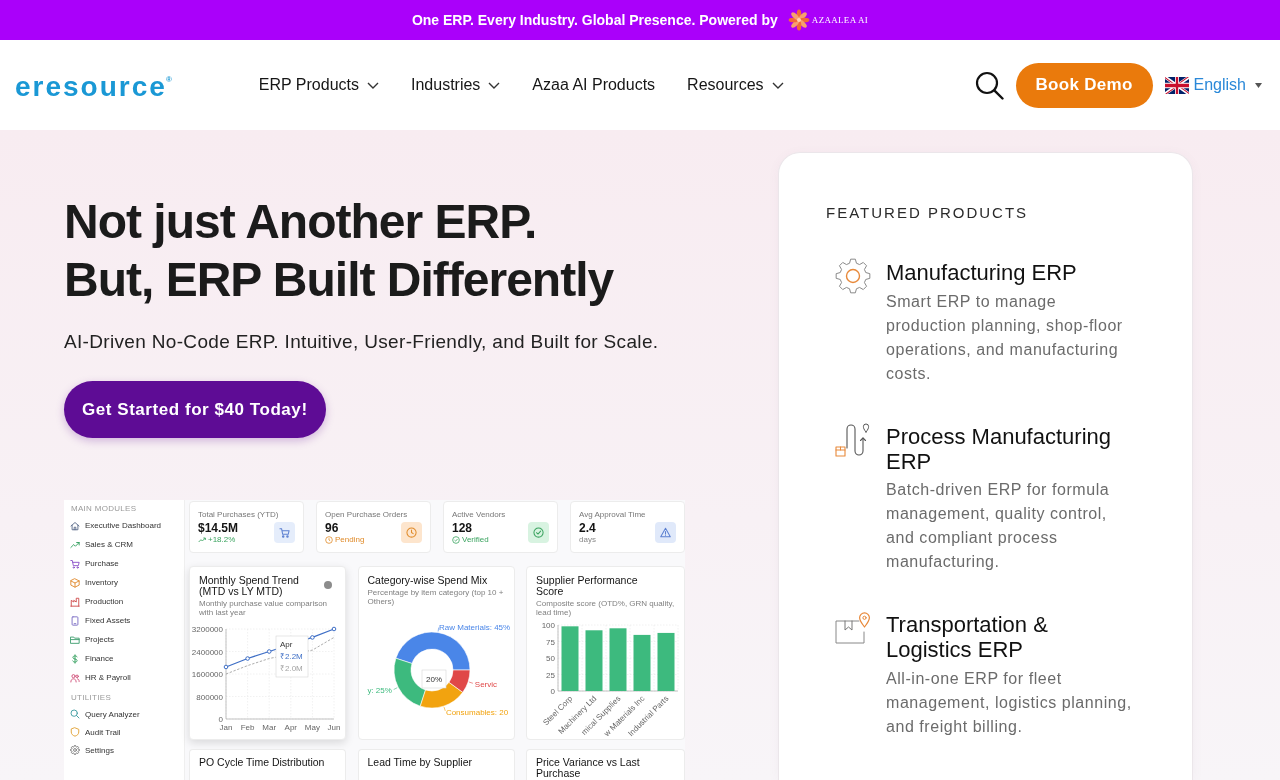 Image resolution: width=1280 pixels, height=780 pixels. What do you see at coordinates (475, 711) in the screenshot?
I see `slice-label: Consumables: 20` at bounding box center [475, 711].